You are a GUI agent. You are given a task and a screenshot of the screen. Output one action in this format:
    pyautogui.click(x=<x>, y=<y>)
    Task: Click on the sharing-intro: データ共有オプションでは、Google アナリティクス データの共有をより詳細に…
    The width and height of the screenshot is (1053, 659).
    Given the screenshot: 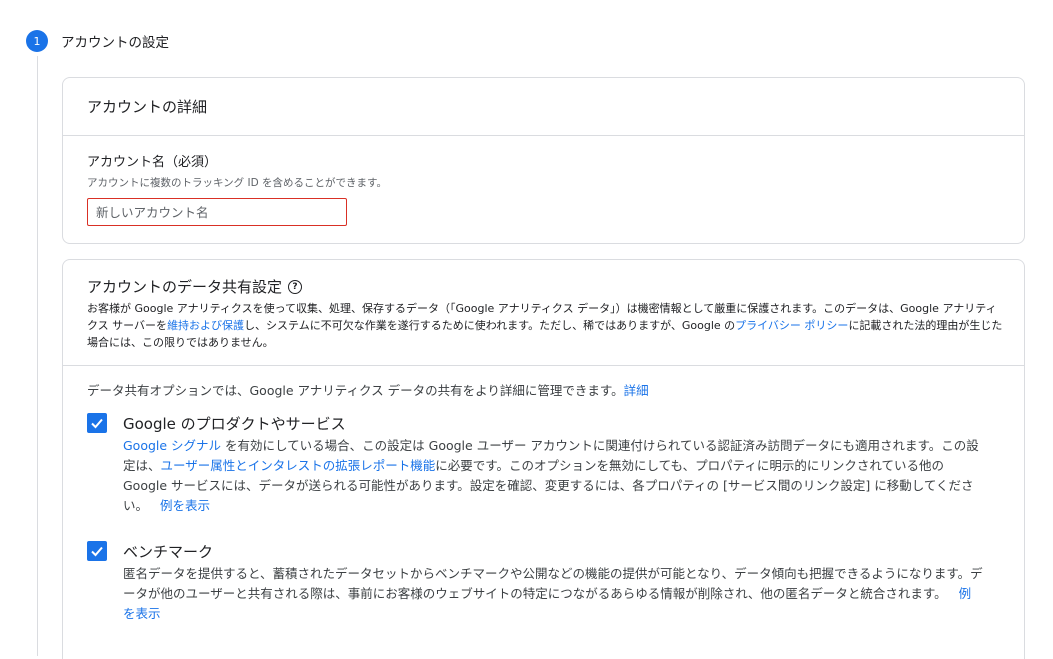 What is the action you would take?
    pyautogui.click(x=368, y=389)
    